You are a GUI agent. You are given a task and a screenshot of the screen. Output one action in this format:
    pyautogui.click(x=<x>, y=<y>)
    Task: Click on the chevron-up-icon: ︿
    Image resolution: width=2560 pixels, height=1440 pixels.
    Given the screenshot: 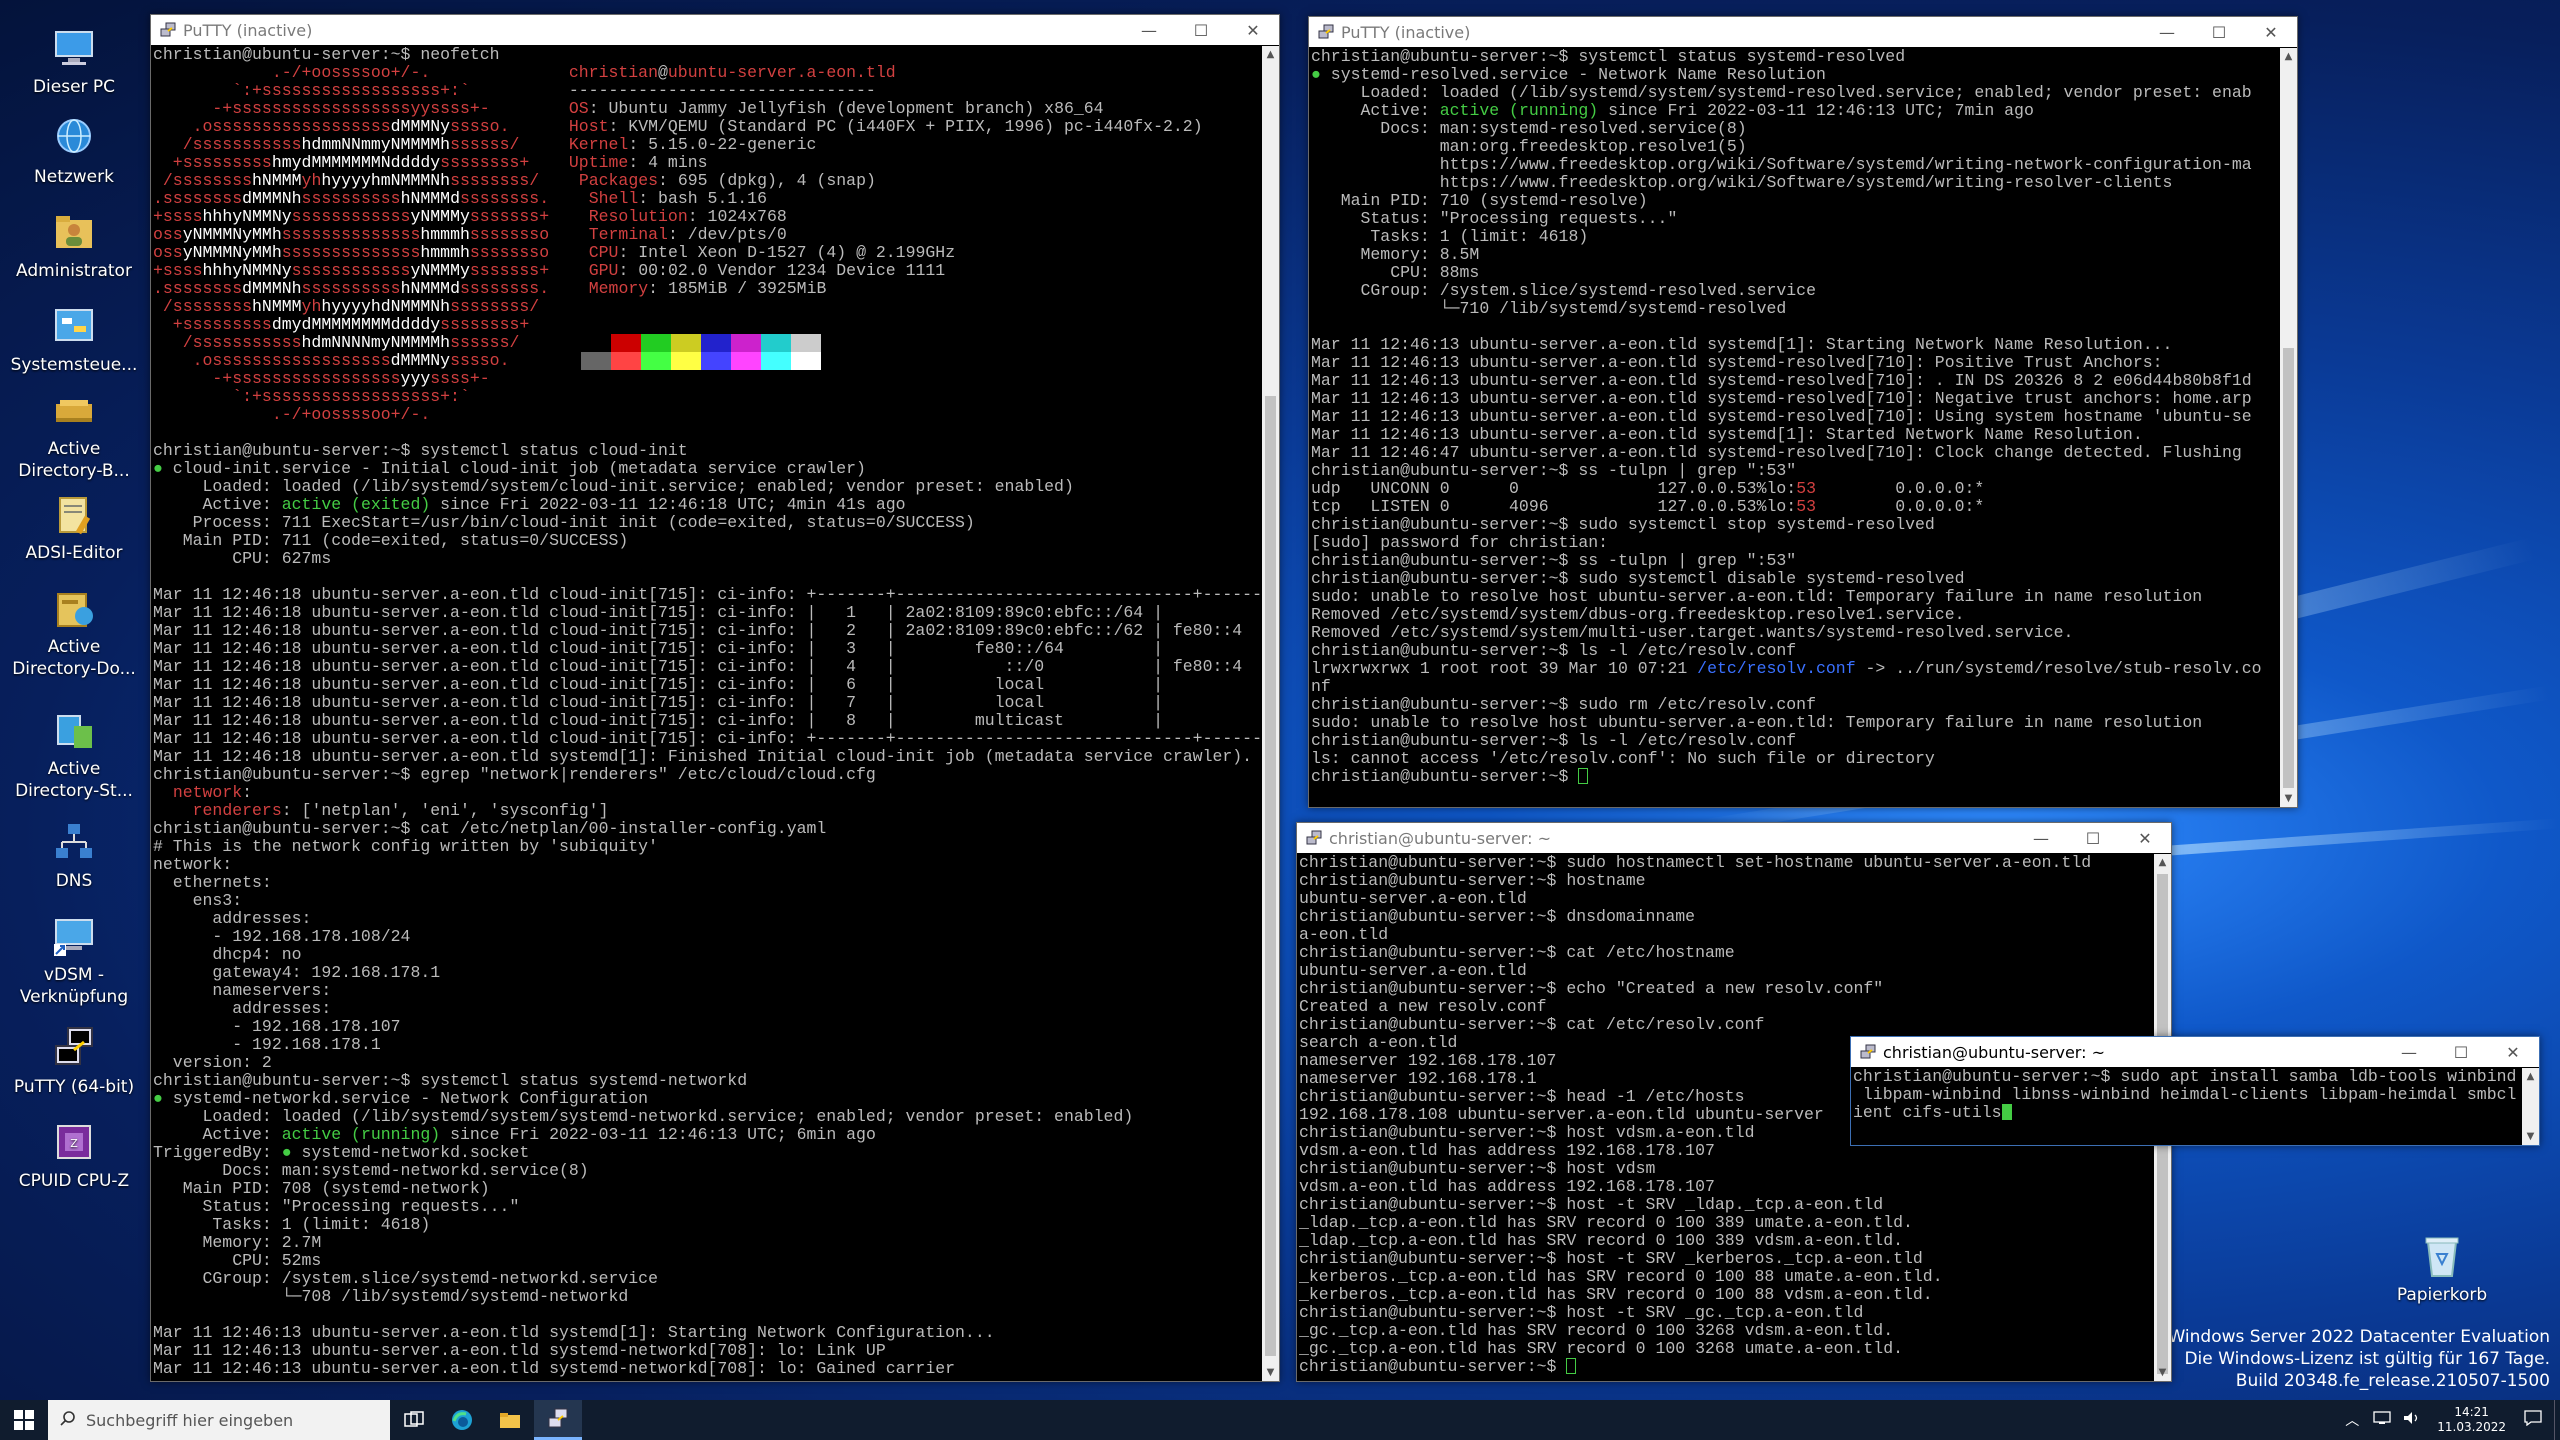 What is the action you would take?
    pyautogui.click(x=2352, y=1420)
    